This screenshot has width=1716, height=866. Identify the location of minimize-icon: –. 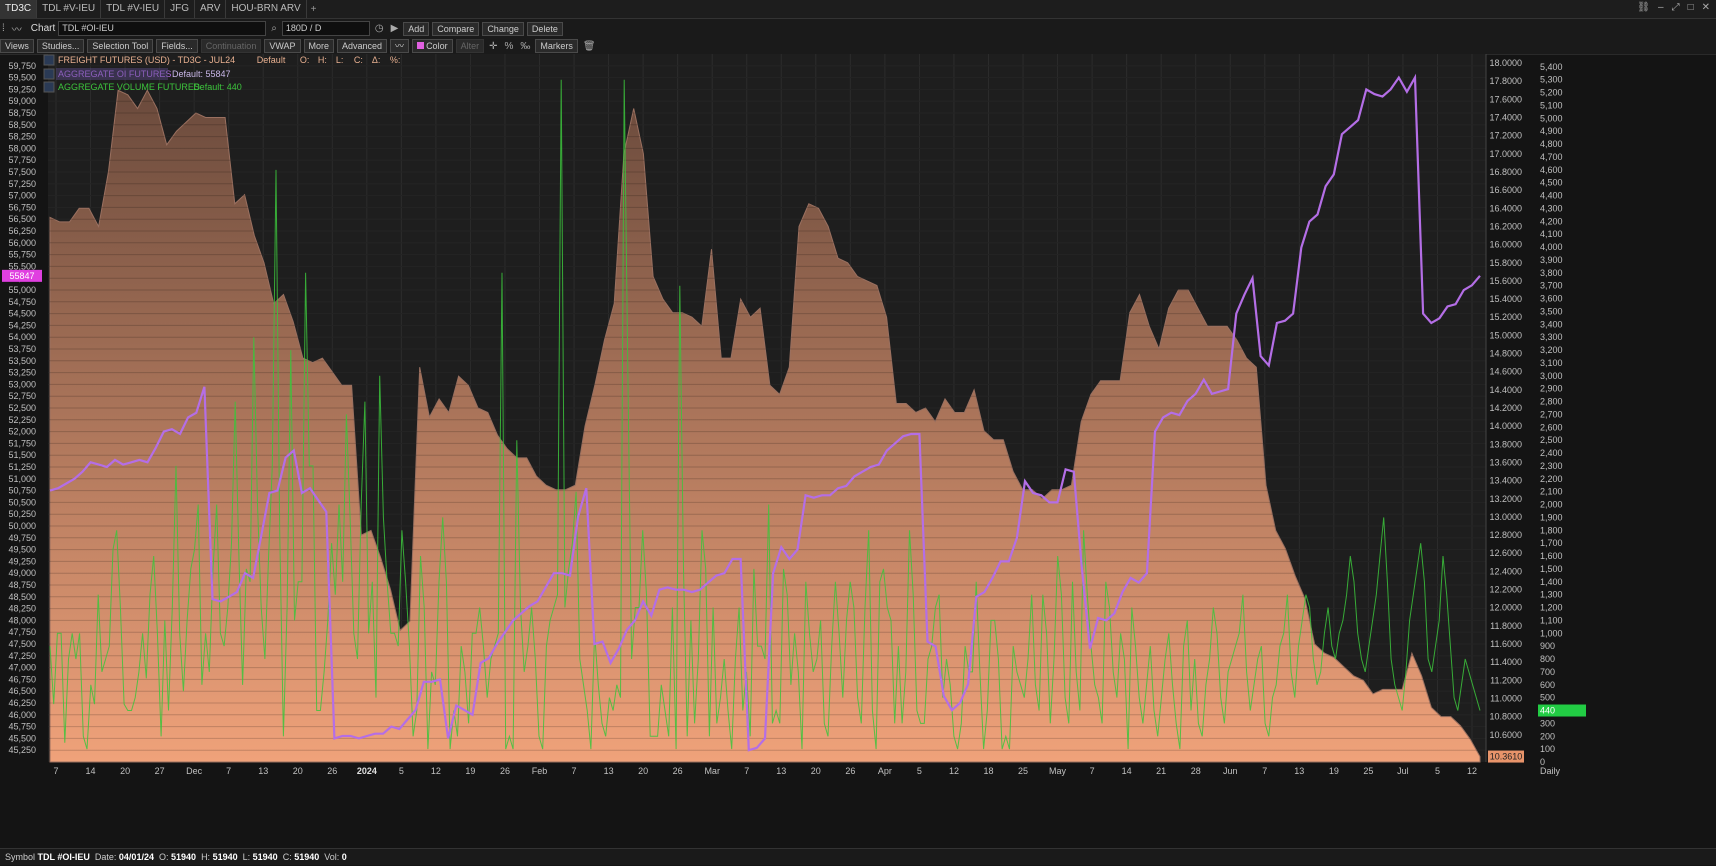
(1661, 7).